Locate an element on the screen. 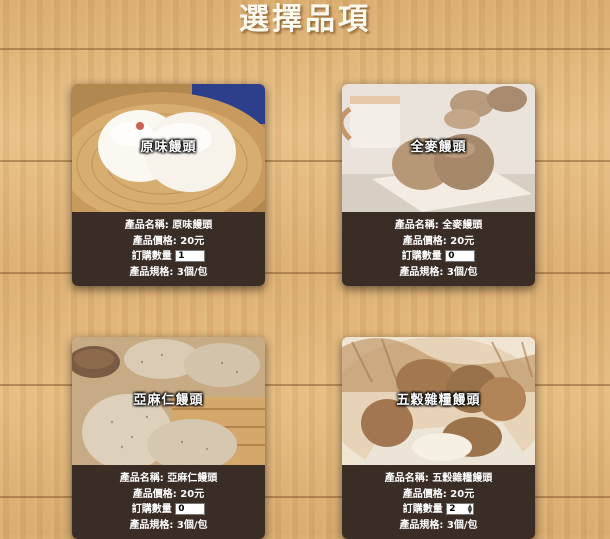 The width and height of the screenshot is (610, 539). product-name-row: 產品名稱: 原味饅頭 is located at coordinates (168, 226).